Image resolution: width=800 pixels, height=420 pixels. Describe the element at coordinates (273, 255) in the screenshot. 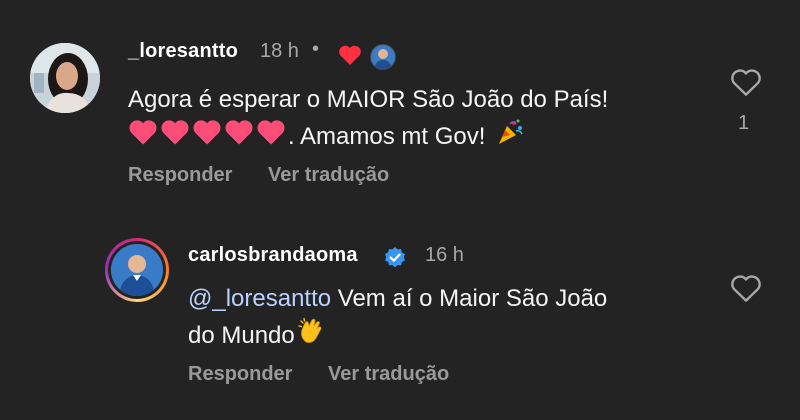

I see `comment-username: carlosbrandaoma` at that location.